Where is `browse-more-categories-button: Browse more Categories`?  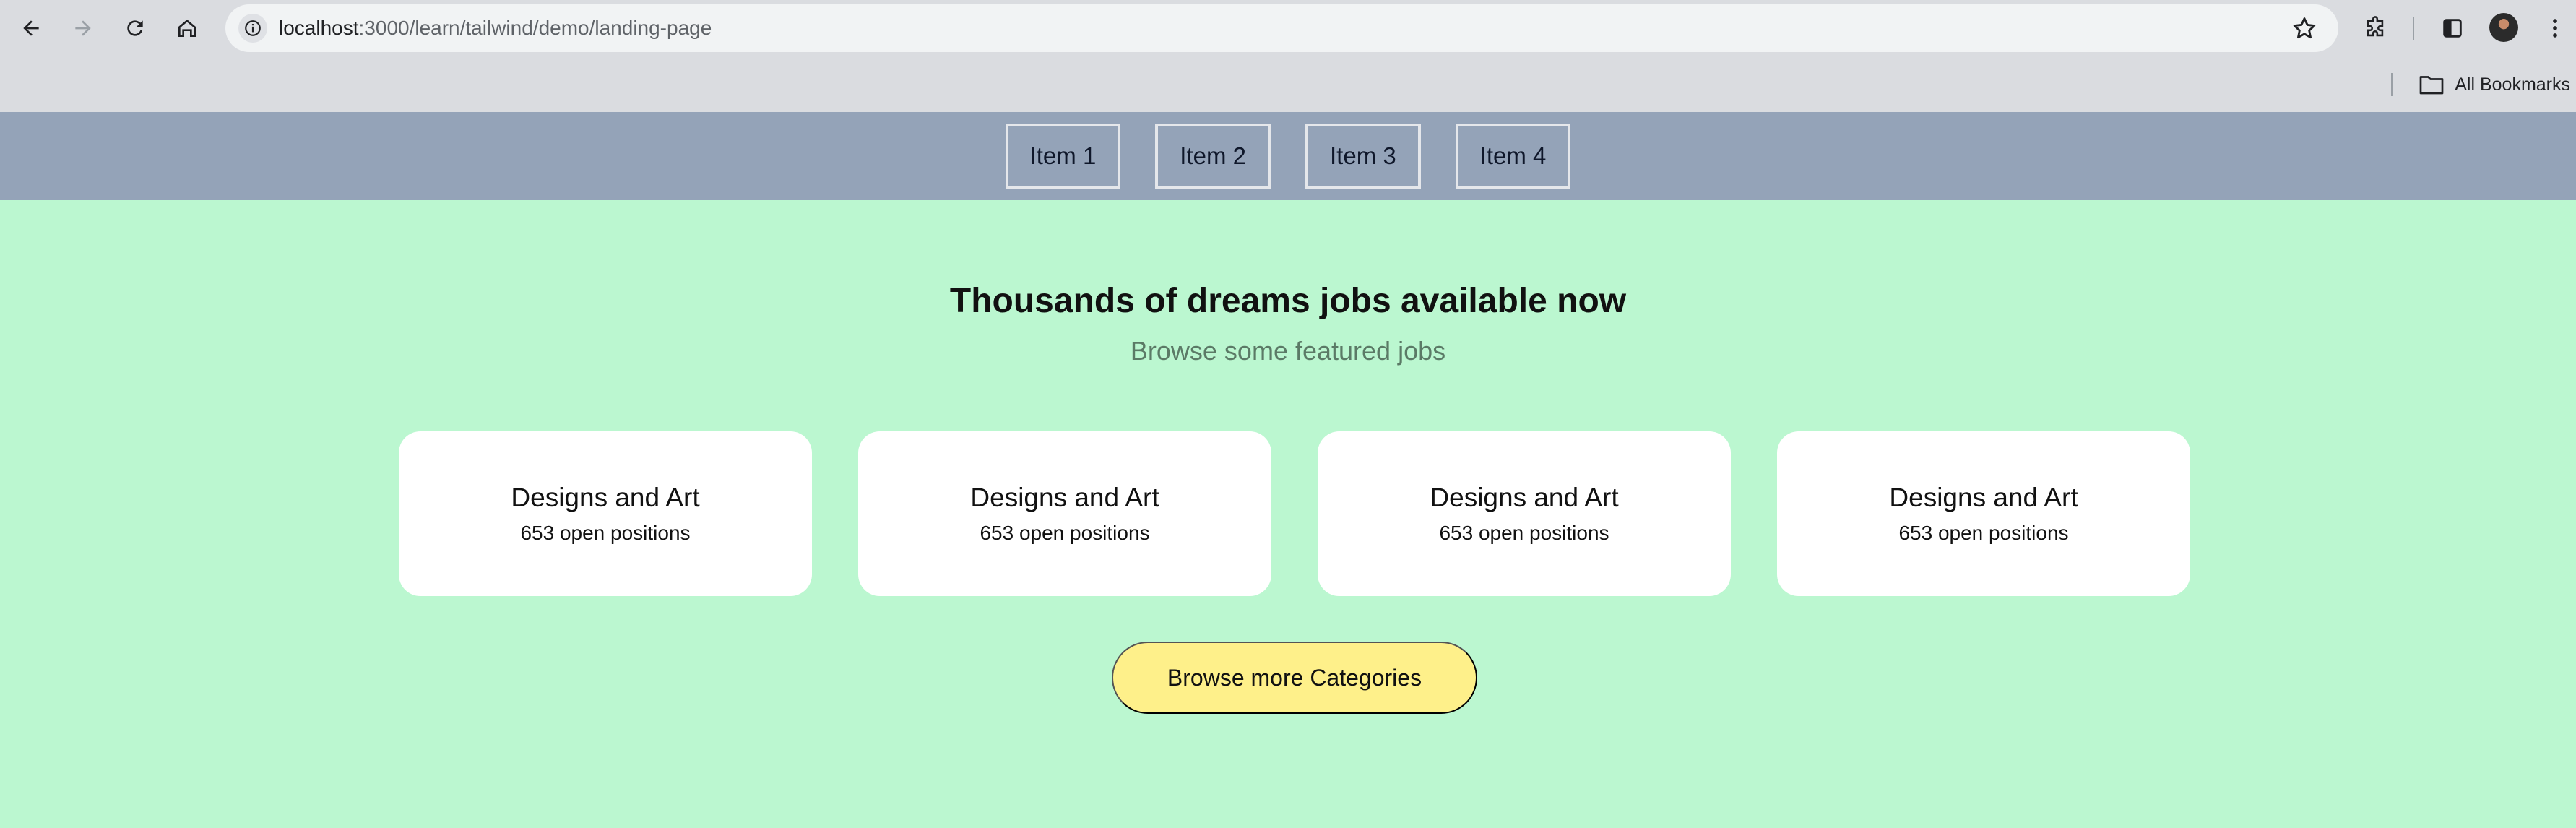 browse-more-categories-button: Browse more Categories is located at coordinates (1294, 678).